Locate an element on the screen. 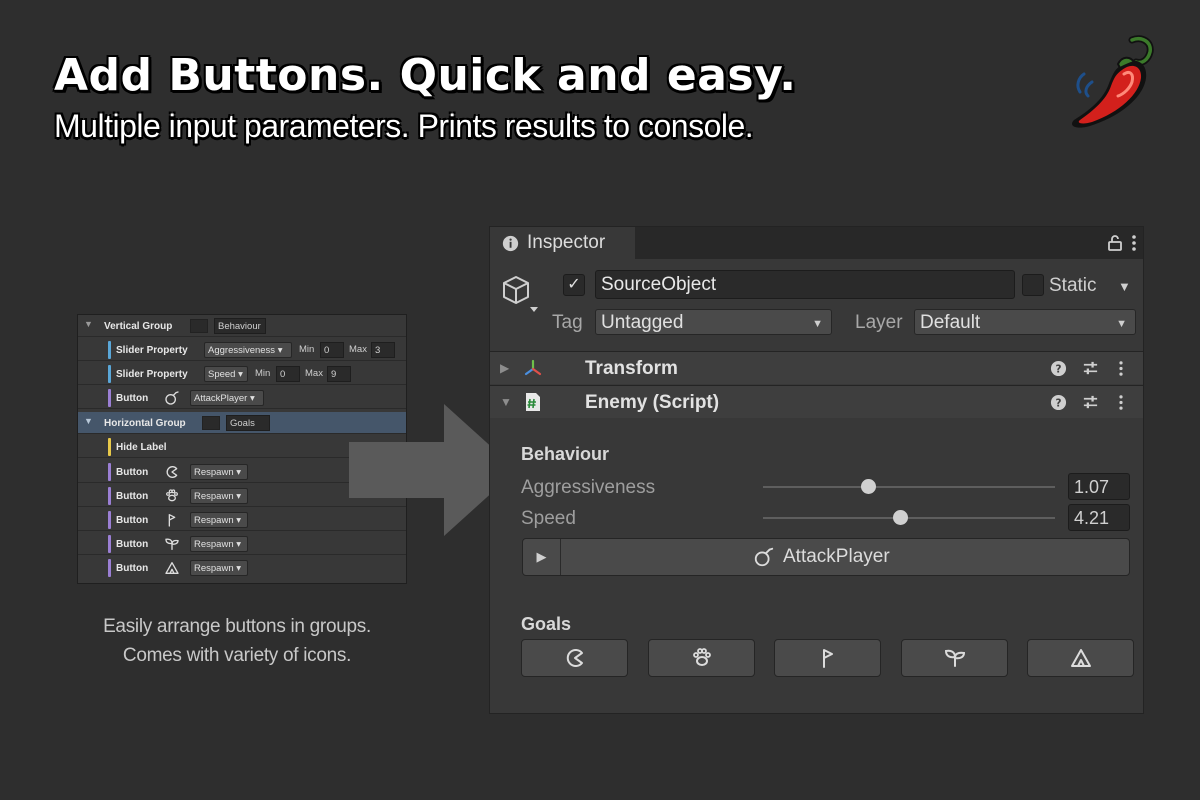  collapse-triangle-icon: ▼ is located at coordinates (506, 402).